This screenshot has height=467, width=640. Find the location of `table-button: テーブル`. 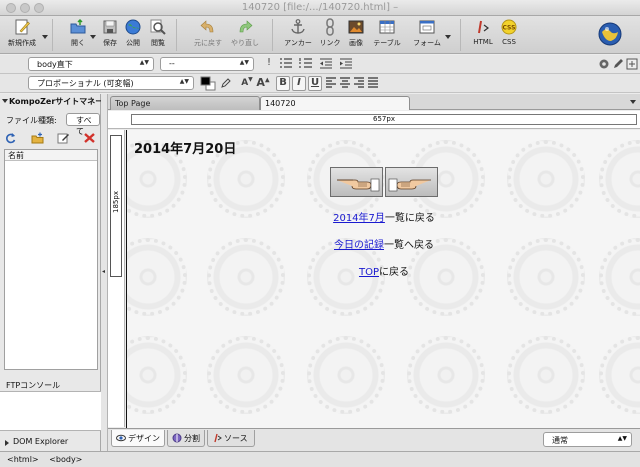

table-button: テーブル is located at coordinates (387, 33).